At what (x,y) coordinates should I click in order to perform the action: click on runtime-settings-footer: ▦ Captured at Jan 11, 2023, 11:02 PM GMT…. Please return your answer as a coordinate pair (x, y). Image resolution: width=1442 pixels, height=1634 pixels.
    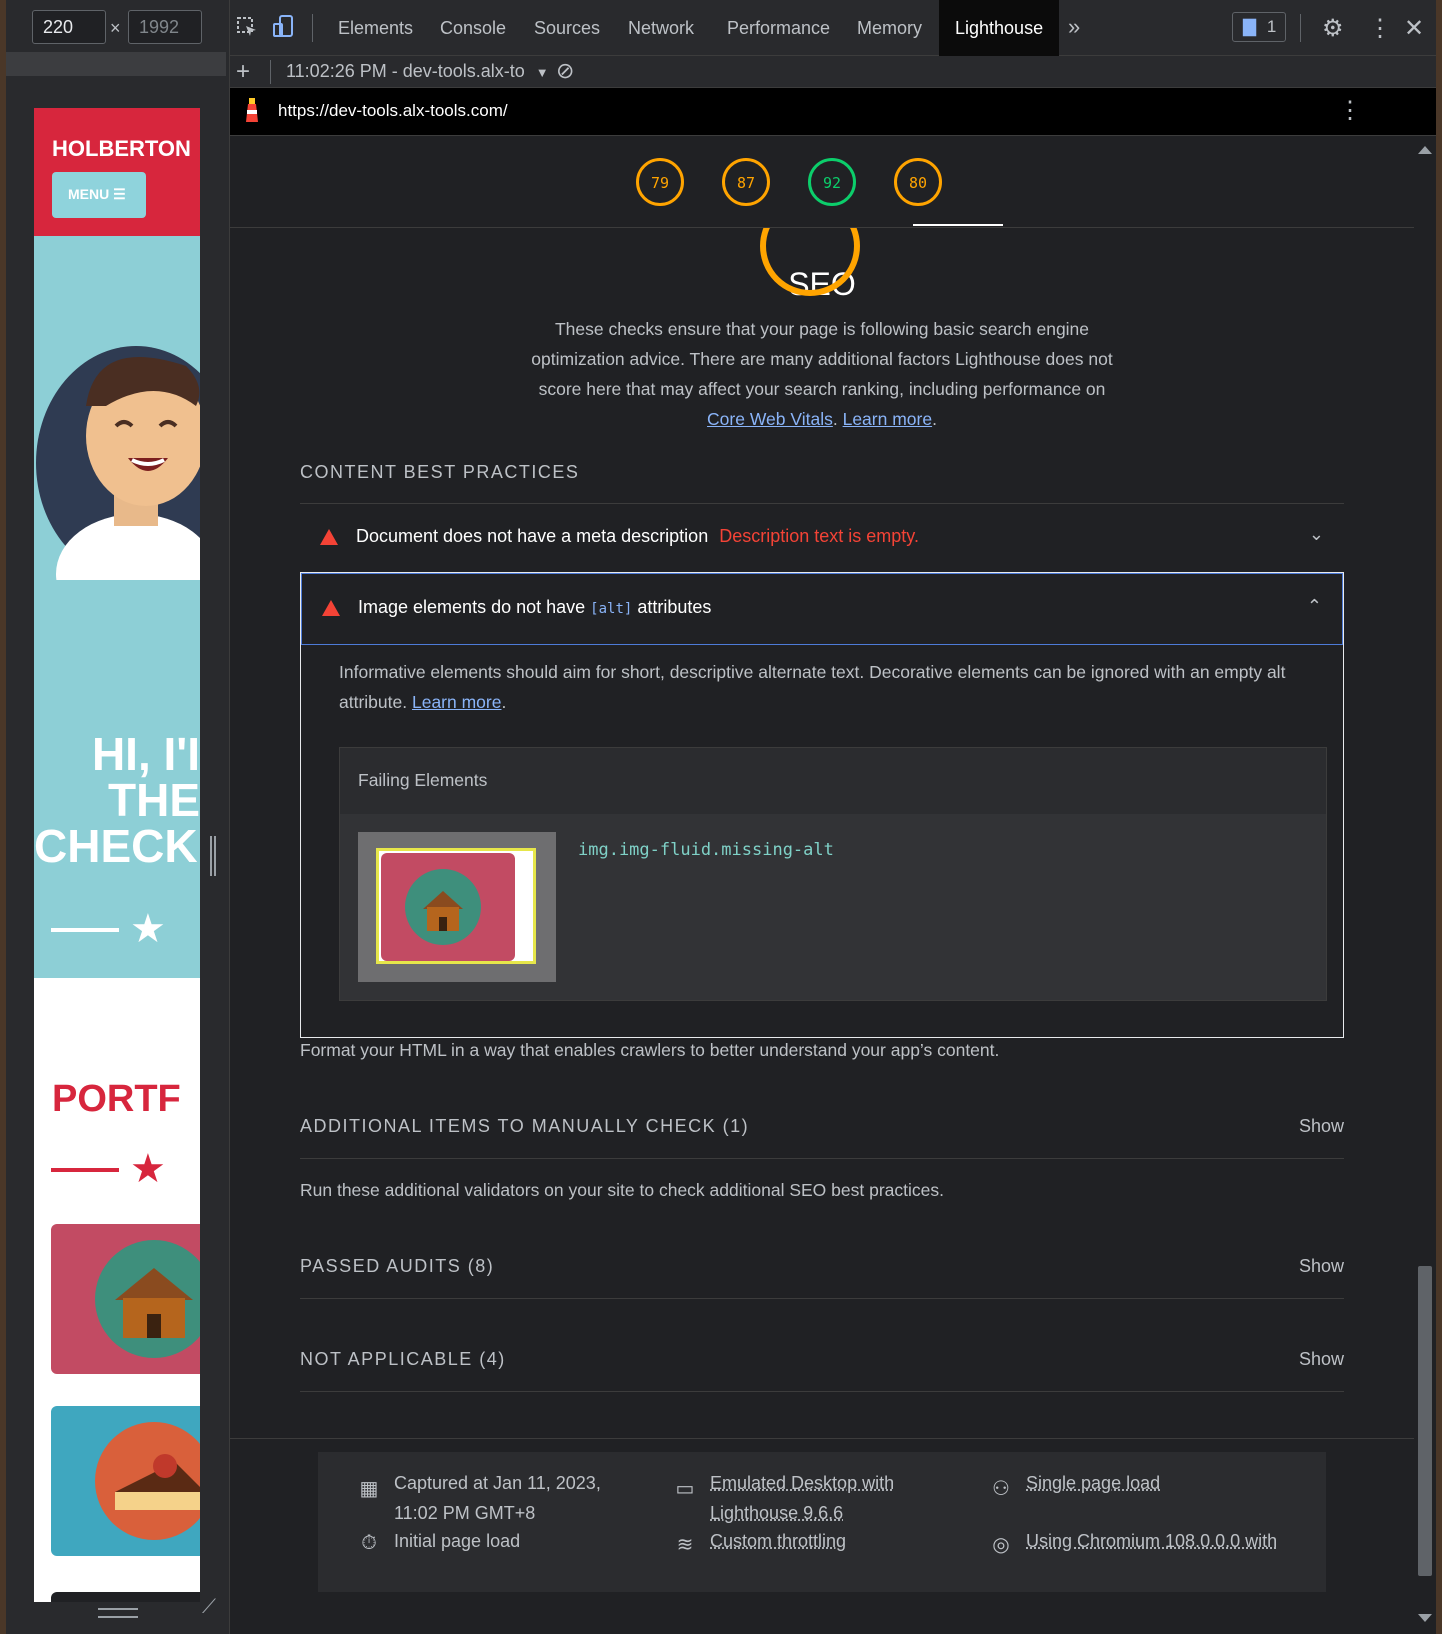
    Looking at the image, I should click on (822, 1522).